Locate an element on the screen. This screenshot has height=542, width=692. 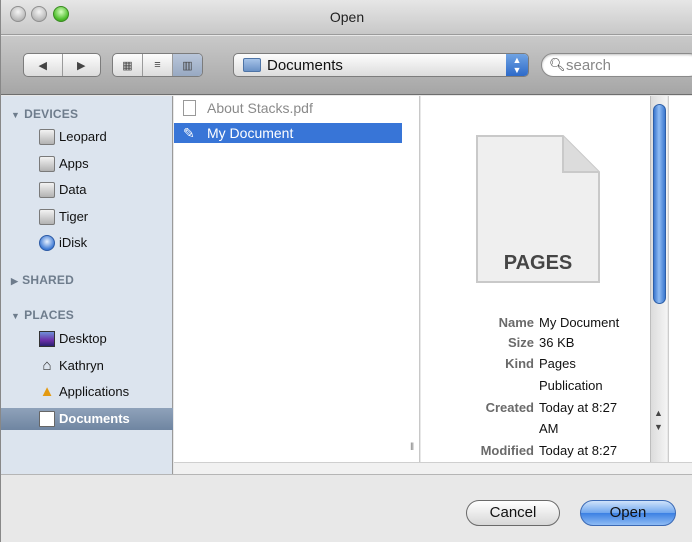
pages-file-icon: ✎ is located at coordinates (189, 133).